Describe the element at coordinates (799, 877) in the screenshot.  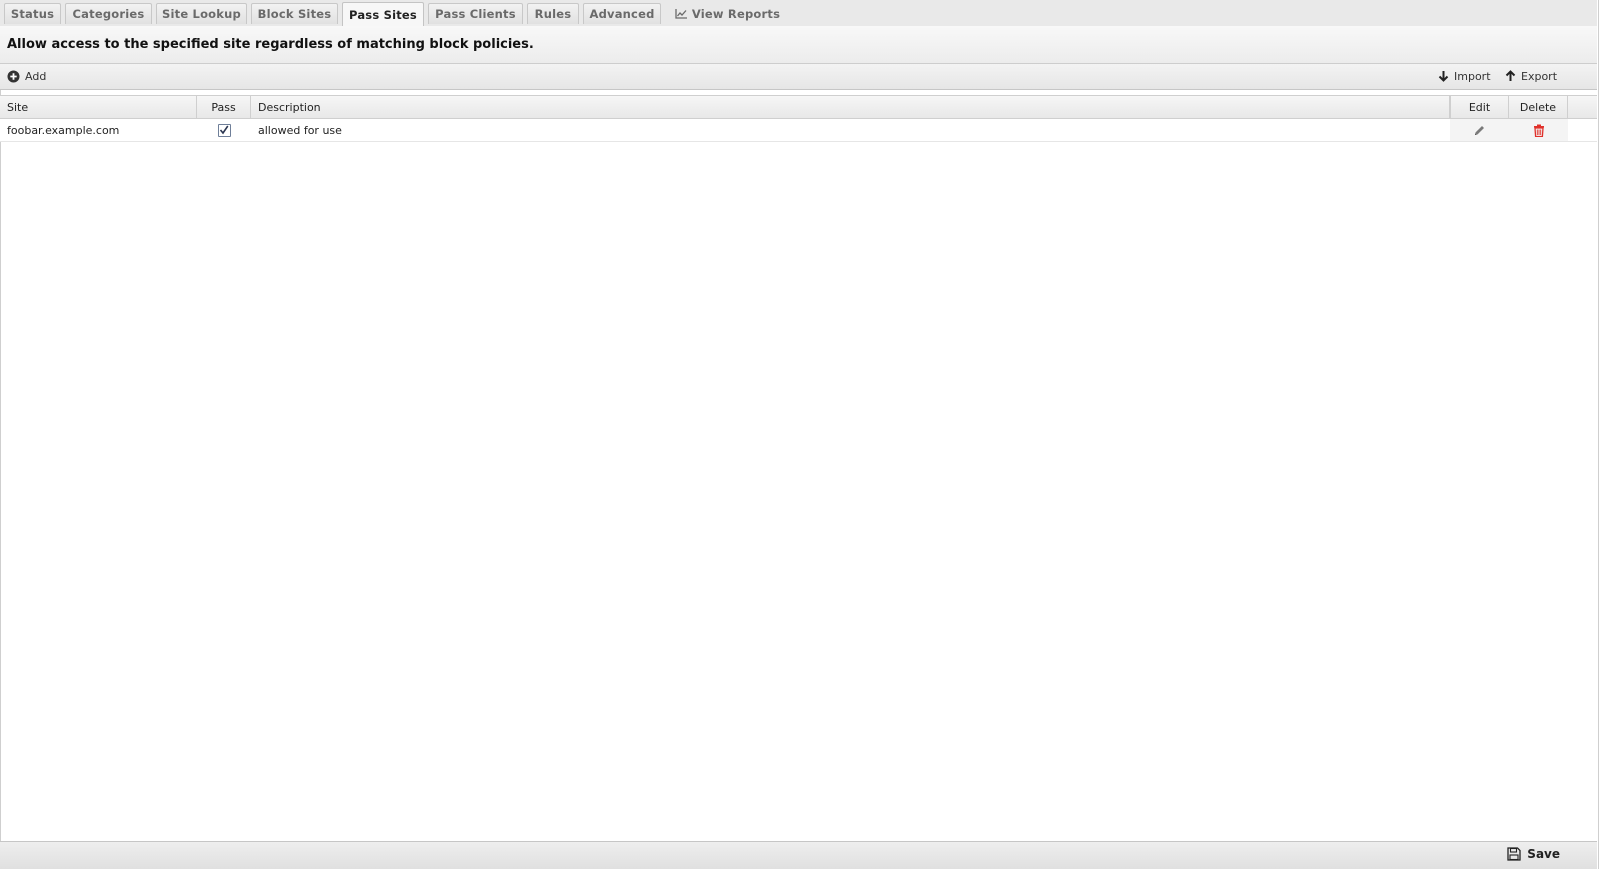
I see `bottom-strip` at that location.